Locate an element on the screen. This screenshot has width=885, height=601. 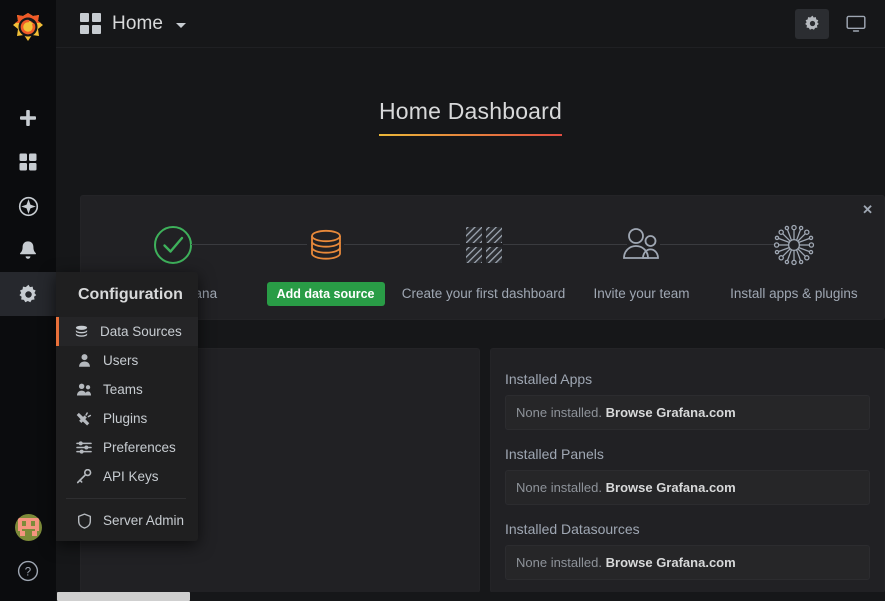
page-title: Home Dashboard is located at coordinates (470, 117).